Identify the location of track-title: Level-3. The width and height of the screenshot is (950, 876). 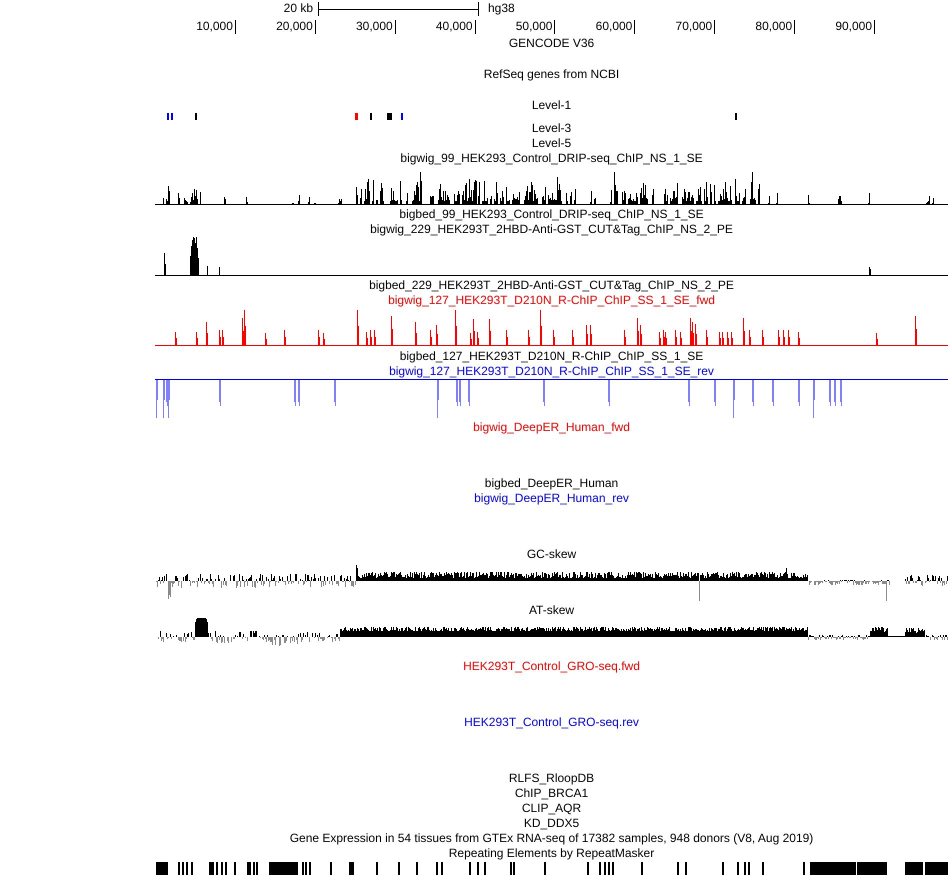
(552, 128).